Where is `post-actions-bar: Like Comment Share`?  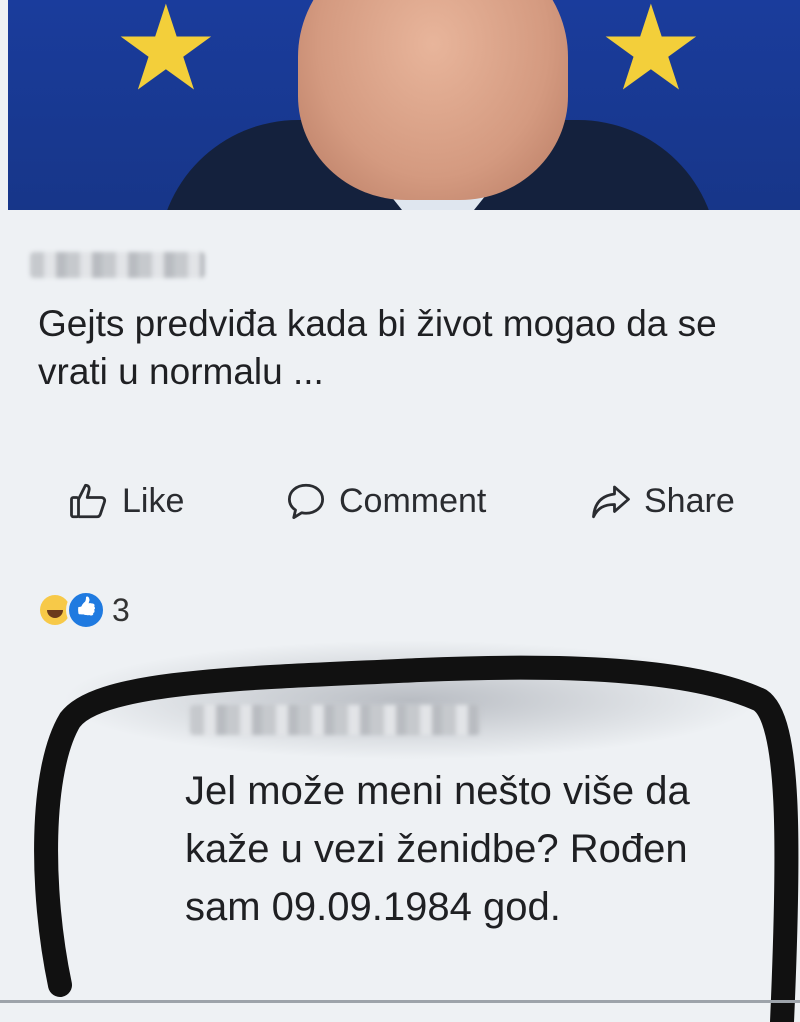 post-actions-bar: Like Comment Share is located at coordinates (400, 502).